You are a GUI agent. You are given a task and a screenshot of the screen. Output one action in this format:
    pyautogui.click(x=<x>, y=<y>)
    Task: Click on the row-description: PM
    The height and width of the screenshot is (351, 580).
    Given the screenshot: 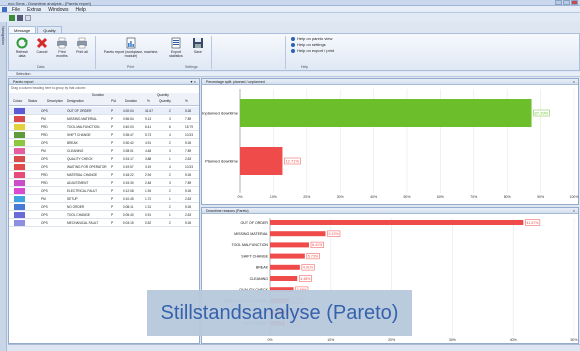 What is the action you would take?
    pyautogui.click(x=43, y=119)
    